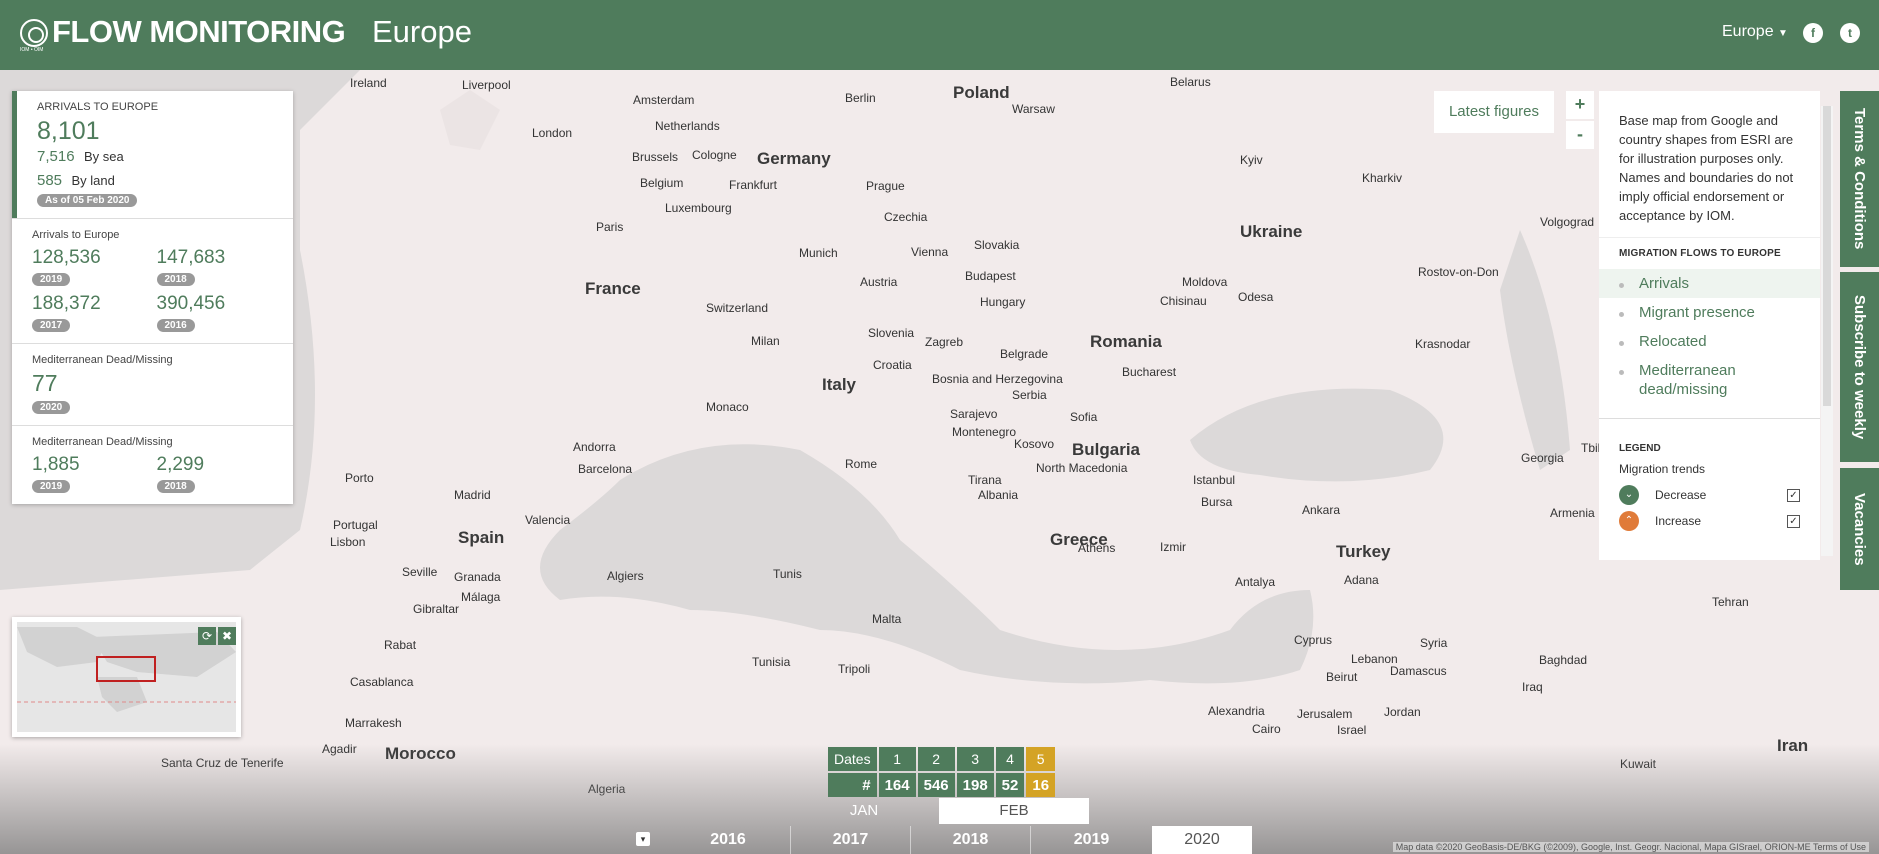  I want to click on legend-increase-checkbox: ✓, so click(1793, 521).